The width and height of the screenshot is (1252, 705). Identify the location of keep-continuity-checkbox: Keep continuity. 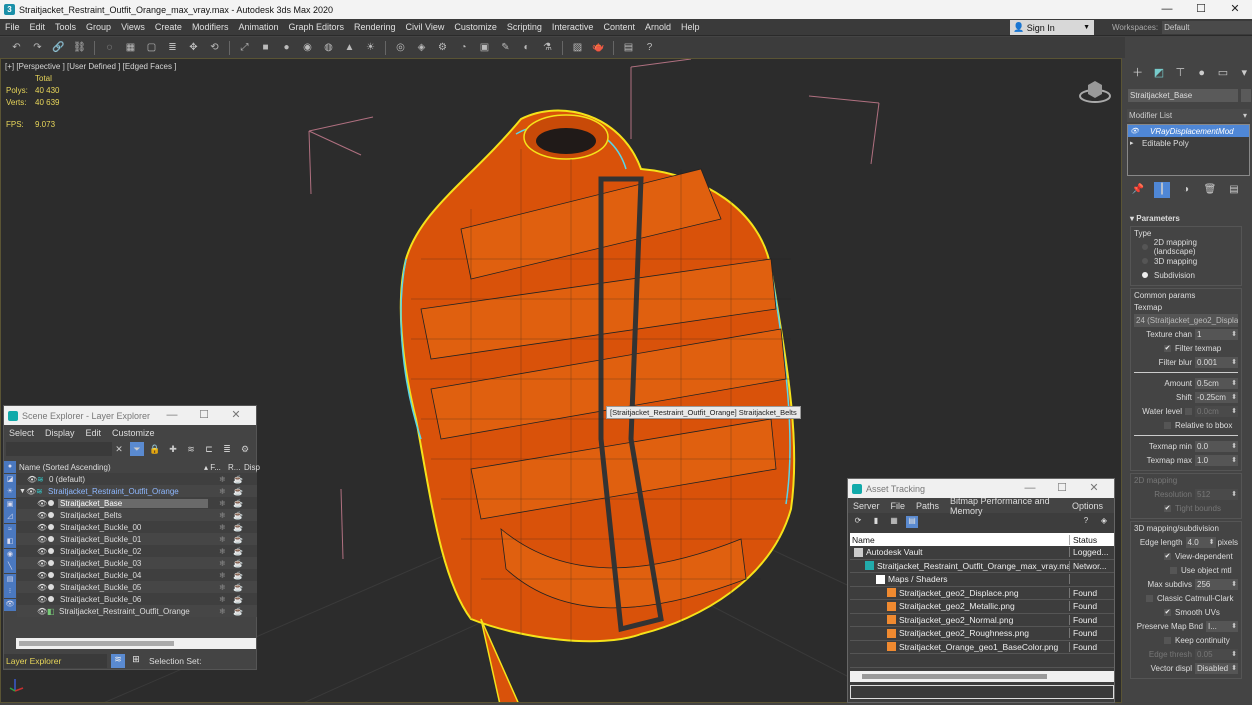
(1186, 640).